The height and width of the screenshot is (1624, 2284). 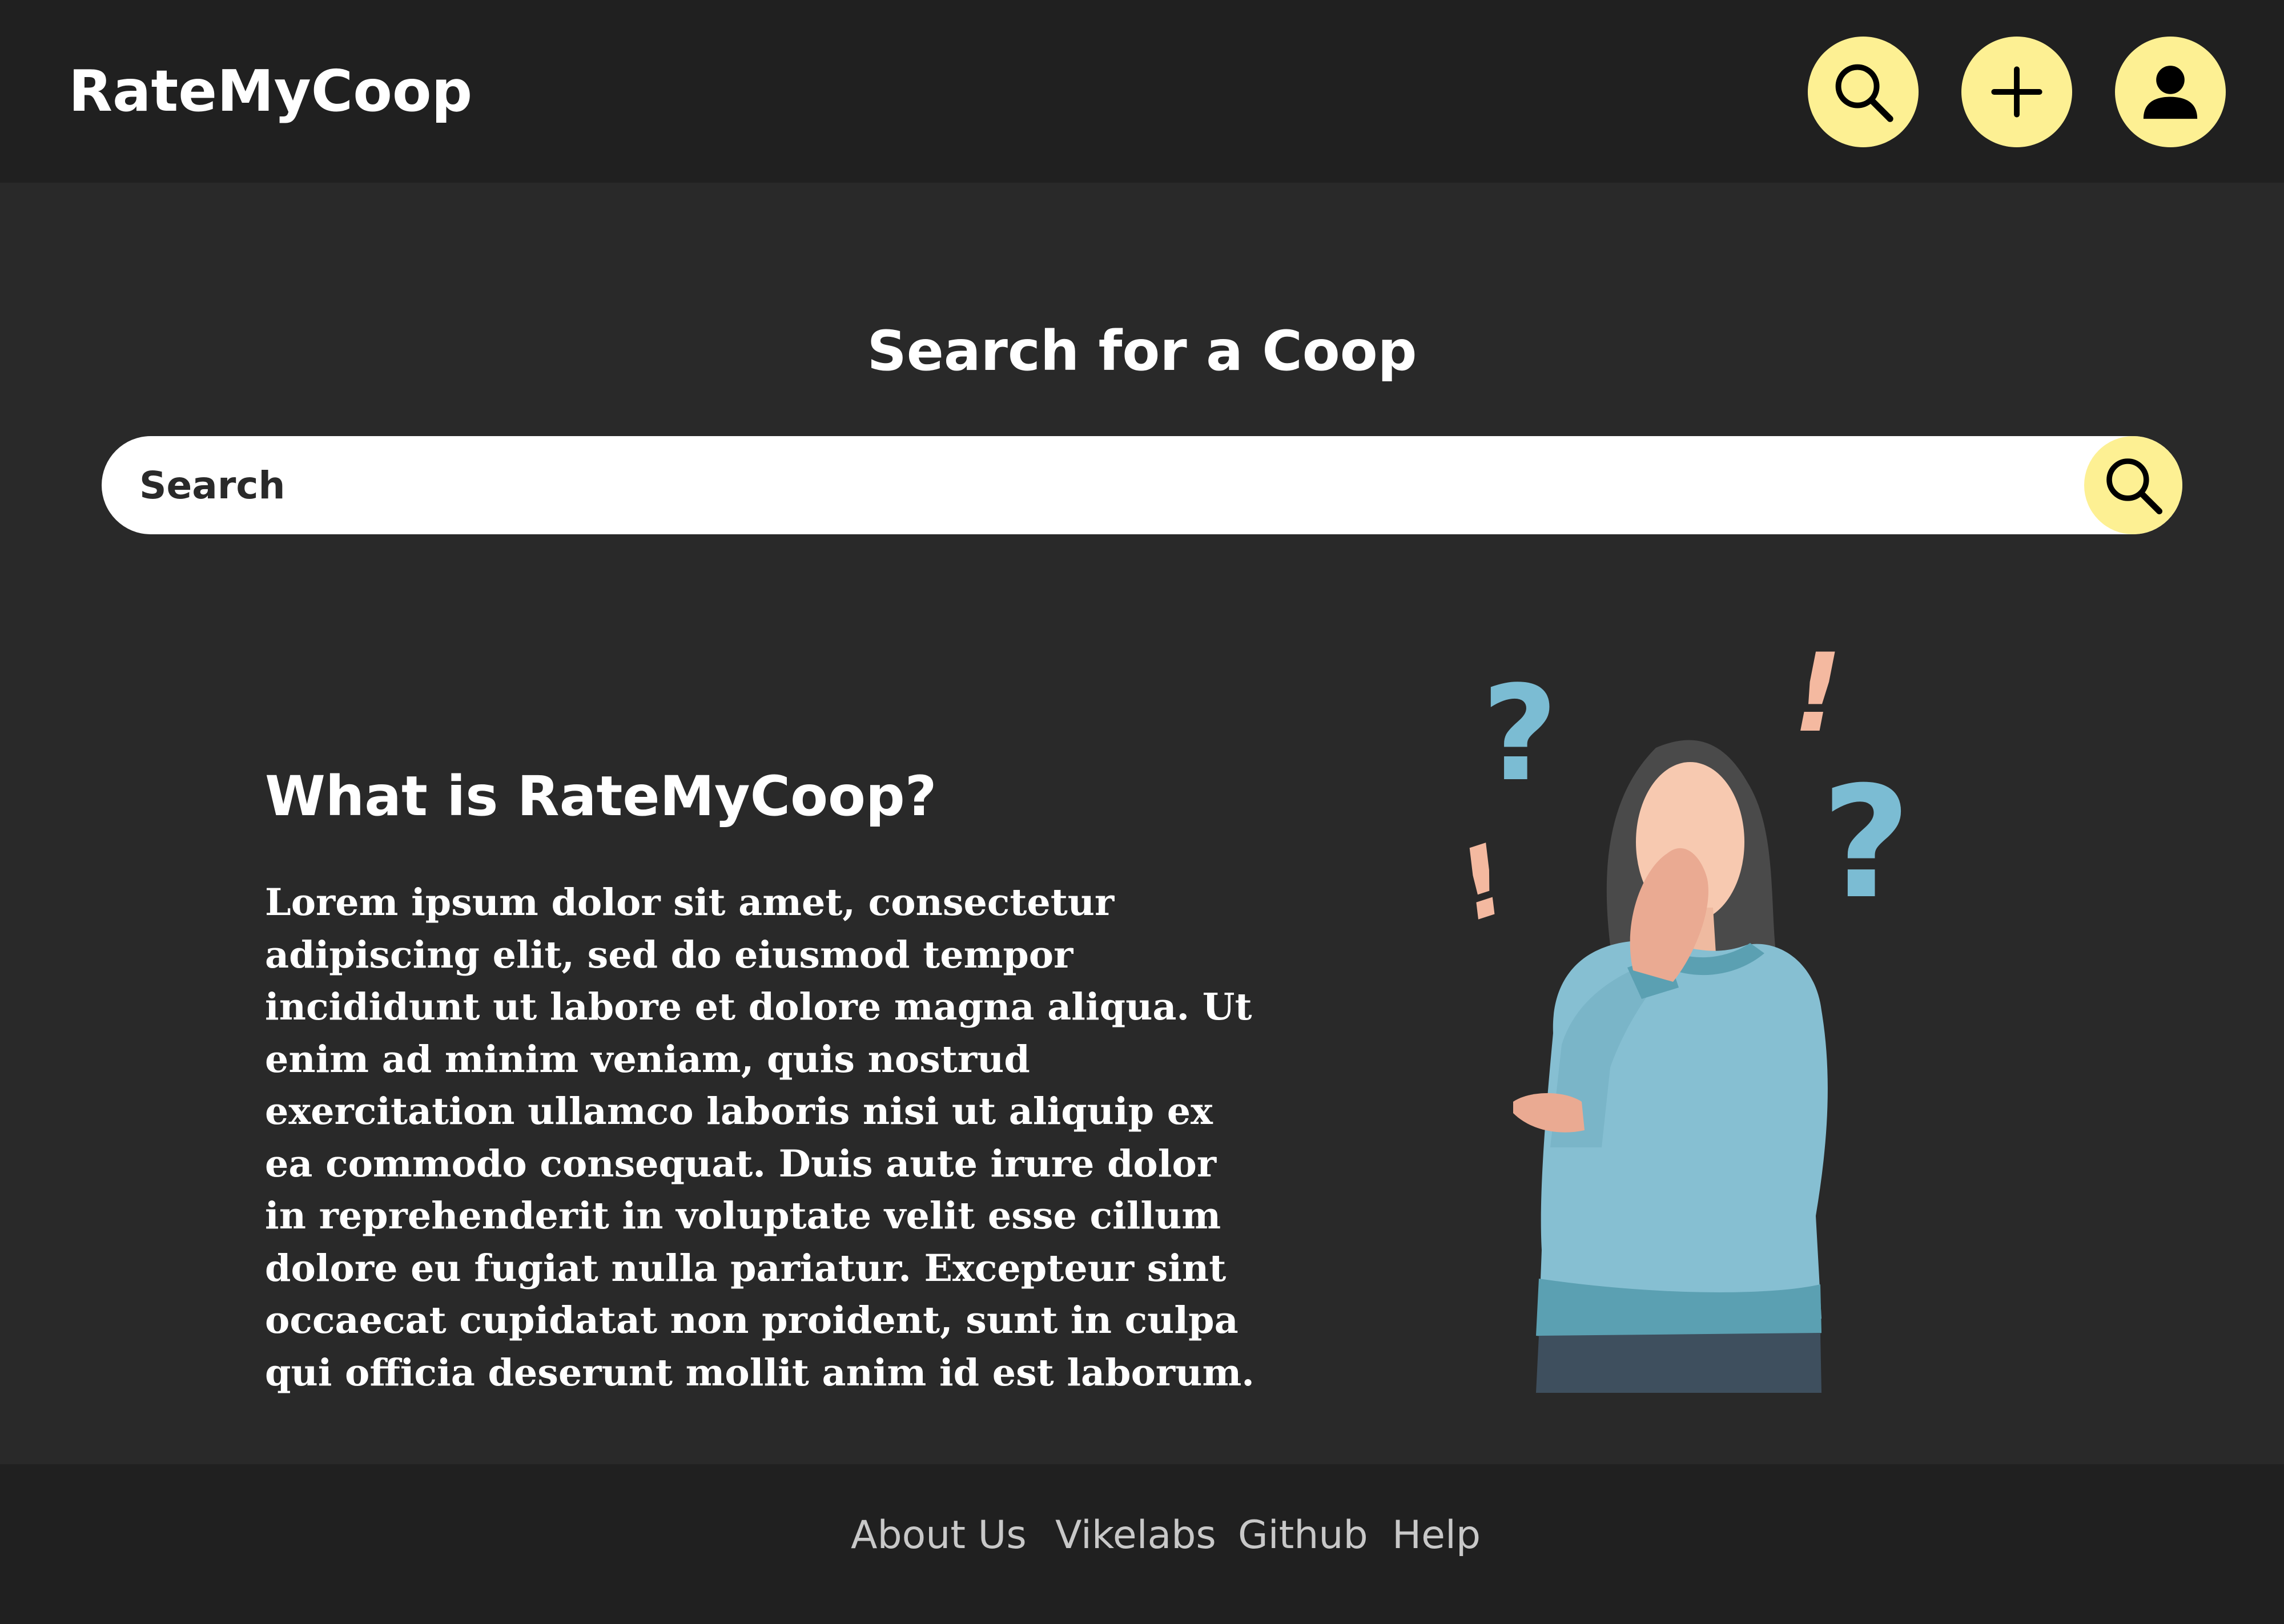 I want to click on search-submit-button, so click(x=2133, y=485).